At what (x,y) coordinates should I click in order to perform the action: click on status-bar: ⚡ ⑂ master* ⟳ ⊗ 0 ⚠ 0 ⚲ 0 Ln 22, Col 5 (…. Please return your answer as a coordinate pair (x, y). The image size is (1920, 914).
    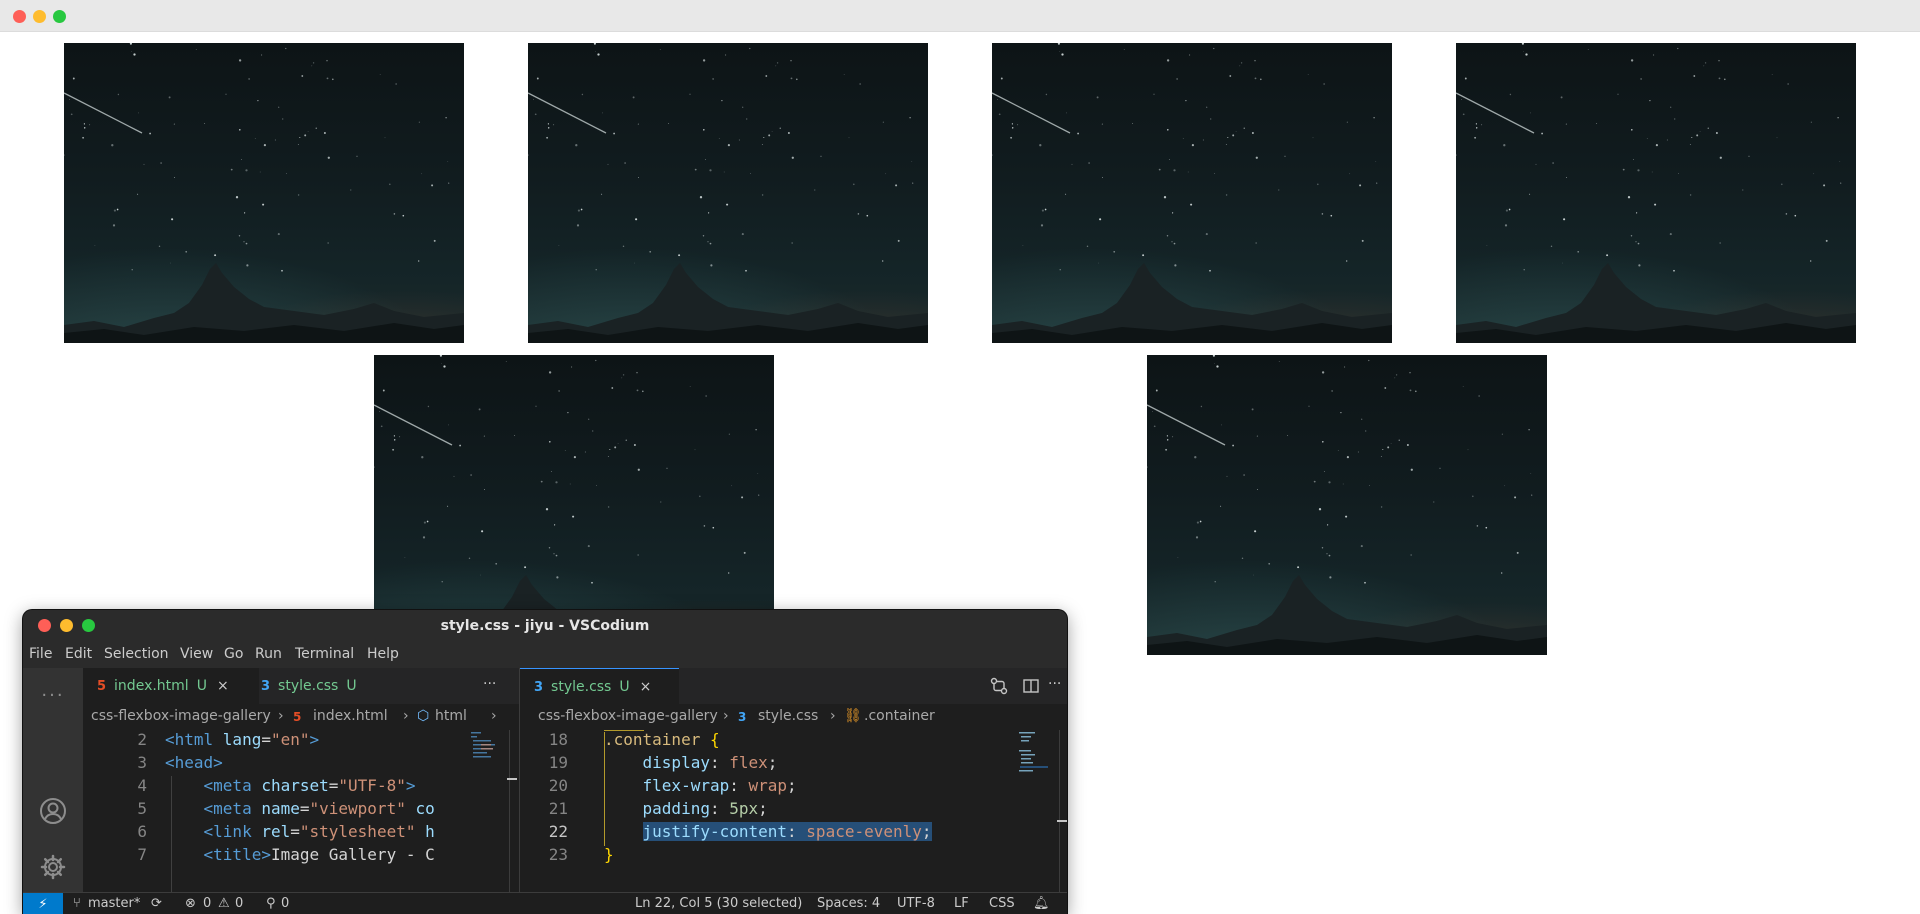
    Looking at the image, I should click on (545, 903).